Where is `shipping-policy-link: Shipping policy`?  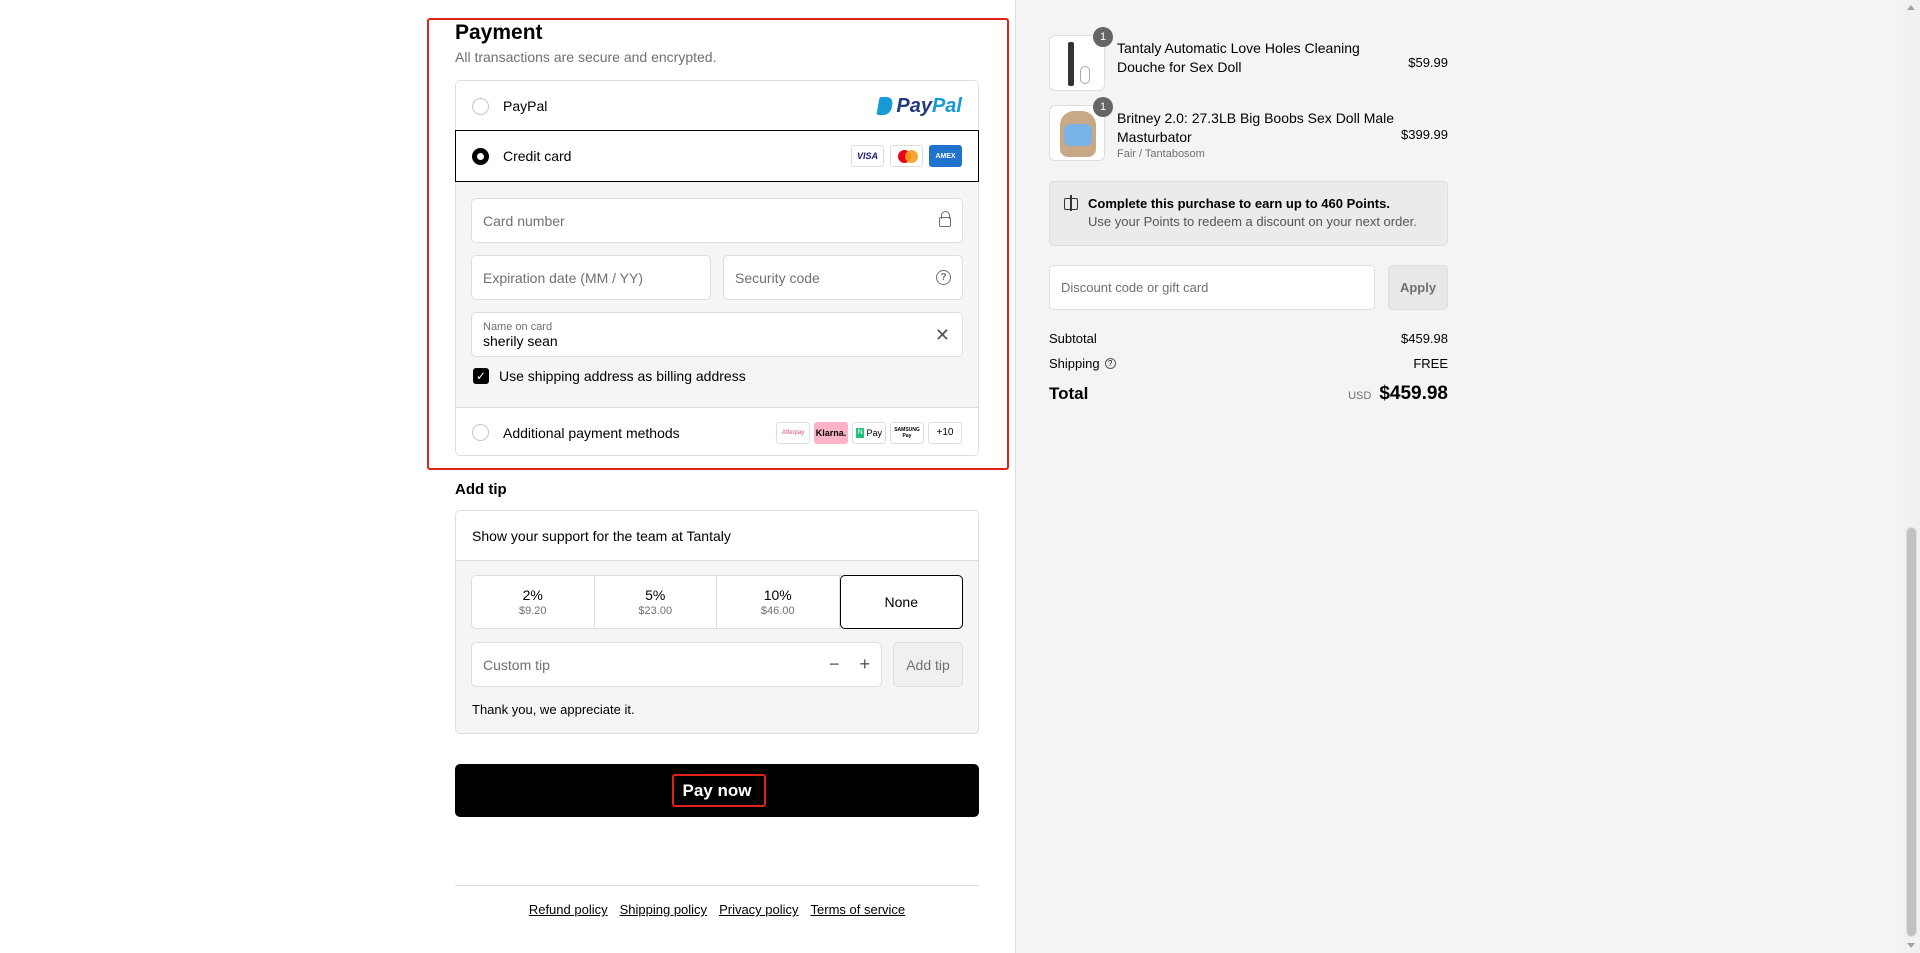
shipping-policy-link: Shipping policy is located at coordinates (663, 909).